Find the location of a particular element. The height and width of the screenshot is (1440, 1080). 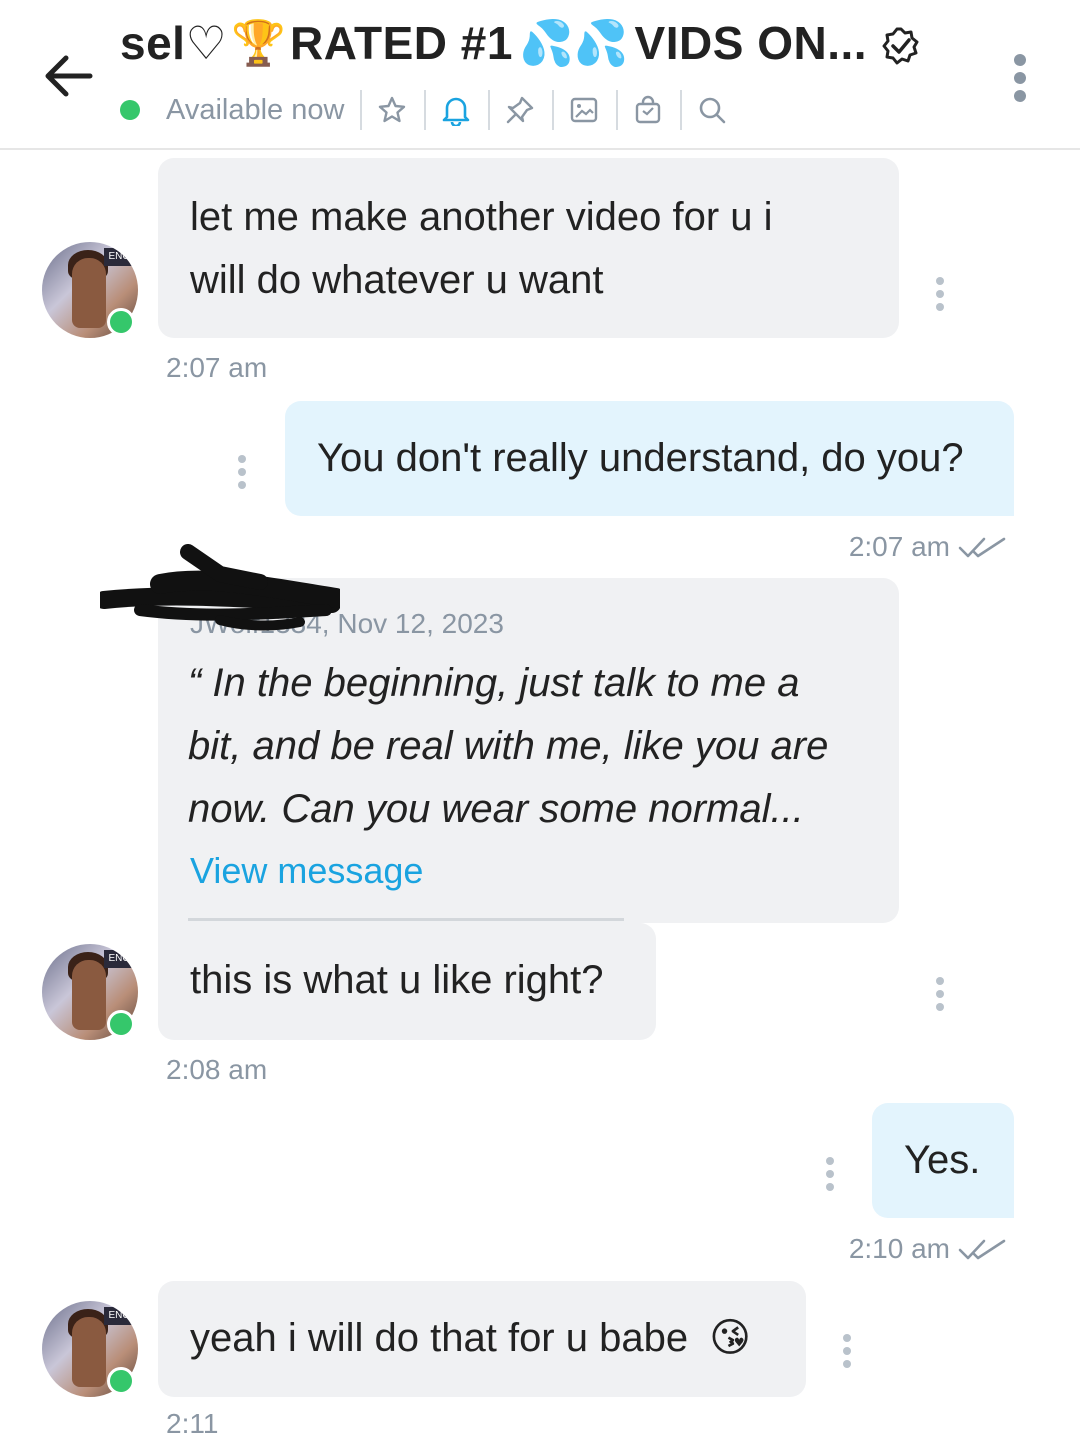

availability-status: Available now is located at coordinates (255, 109).